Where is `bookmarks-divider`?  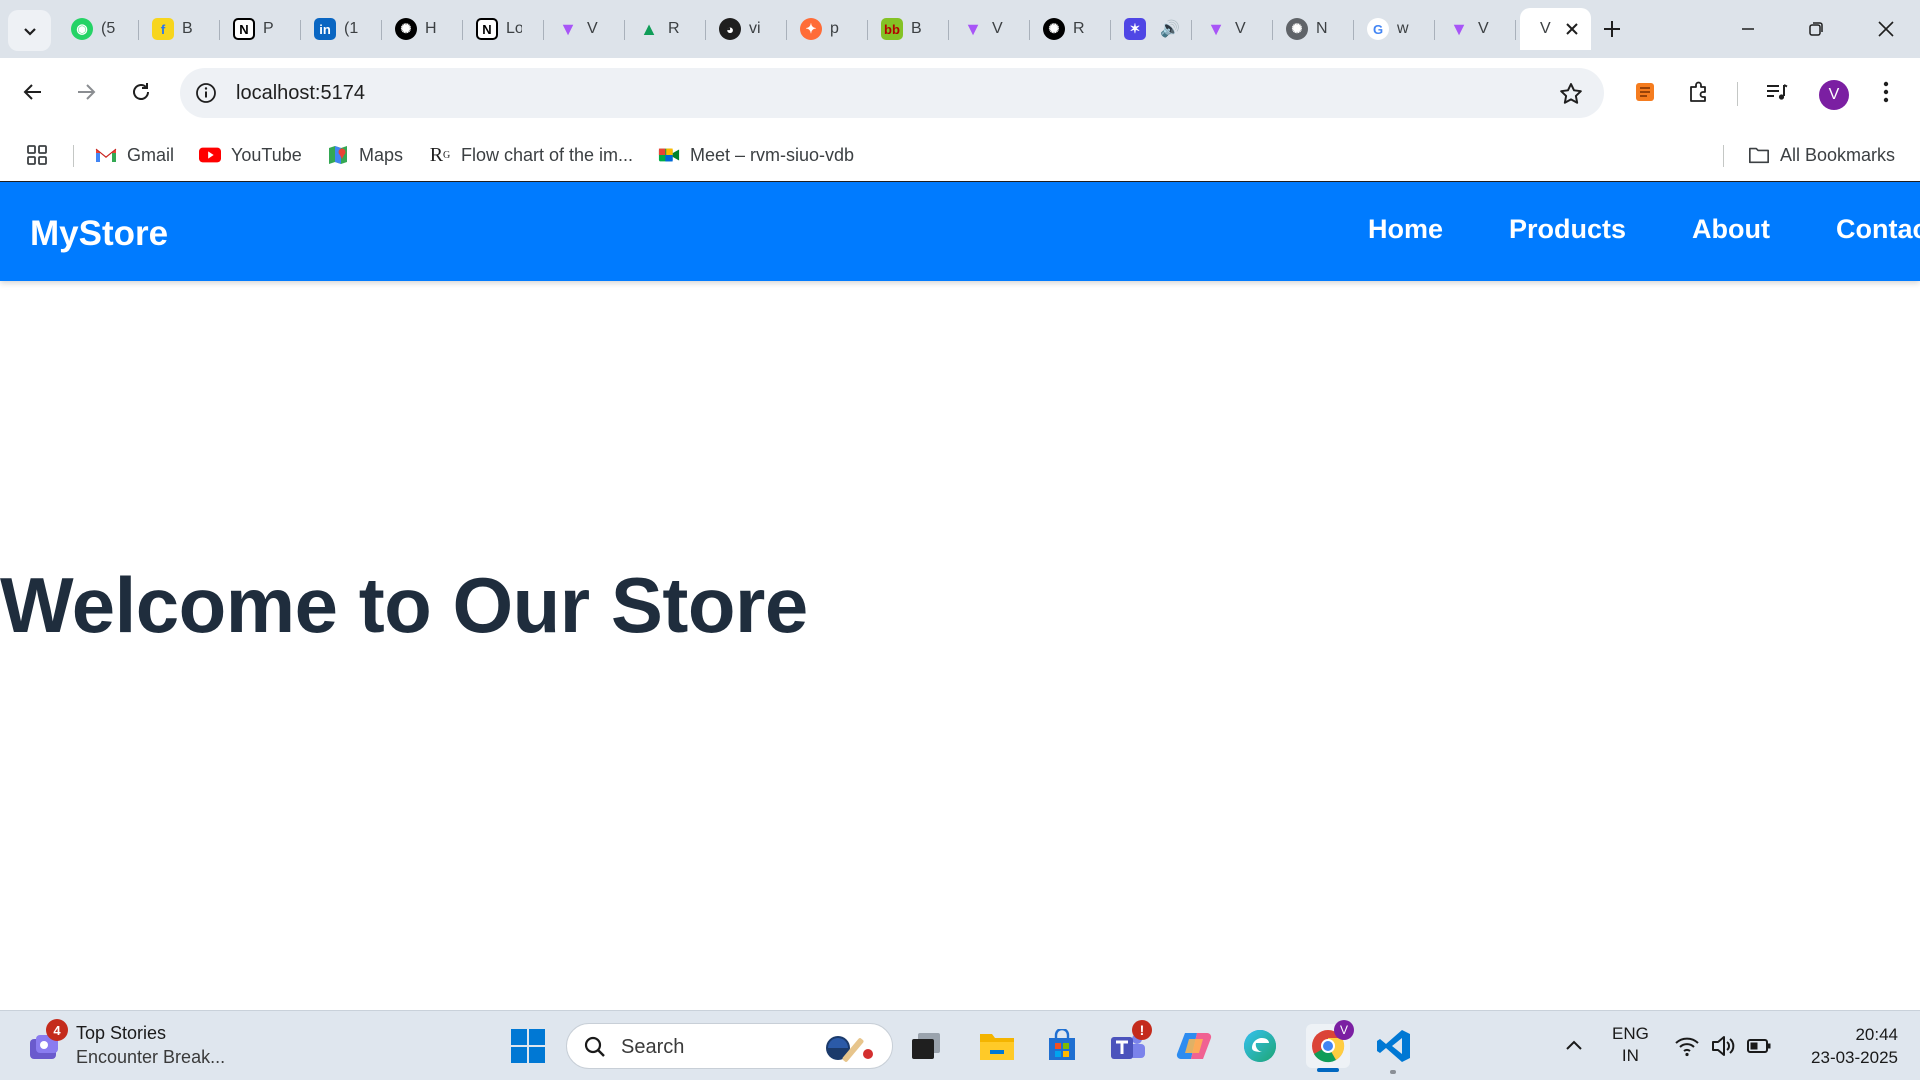 bookmarks-divider is located at coordinates (1723, 156).